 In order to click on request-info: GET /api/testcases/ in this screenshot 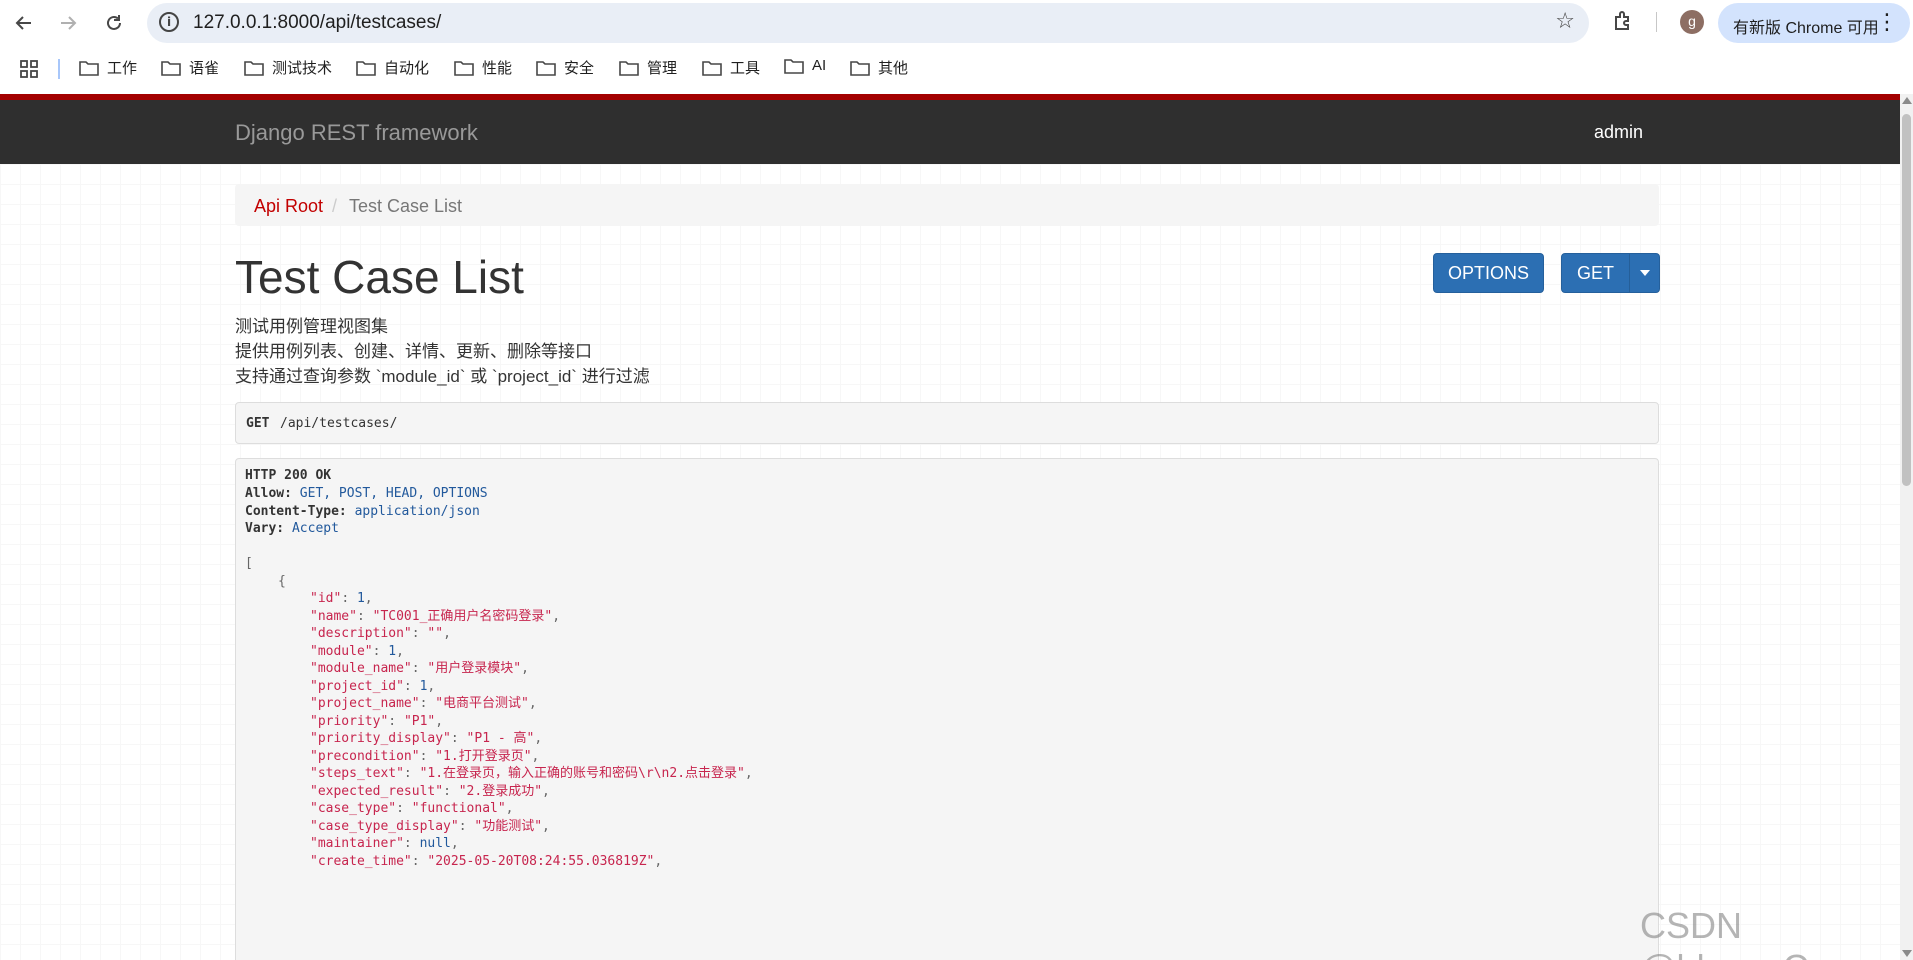, I will do `click(947, 423)`.